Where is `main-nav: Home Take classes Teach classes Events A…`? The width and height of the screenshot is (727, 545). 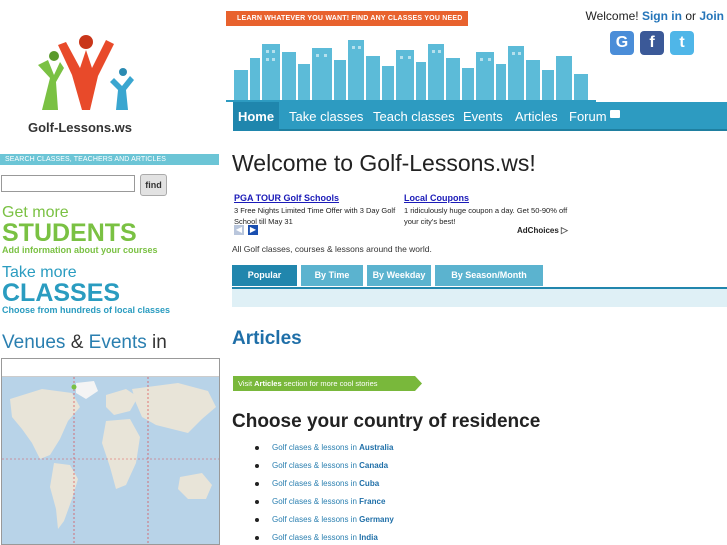
main-nav: Home Take classes Teach classes Events A… is located at coordinates (480, 116).